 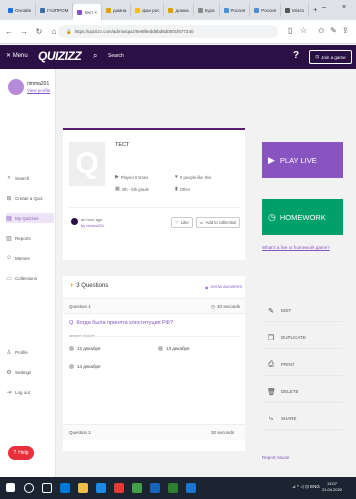 I want to click on grade: ▦ 4th - 5th grade, so click(x=132, y=189).